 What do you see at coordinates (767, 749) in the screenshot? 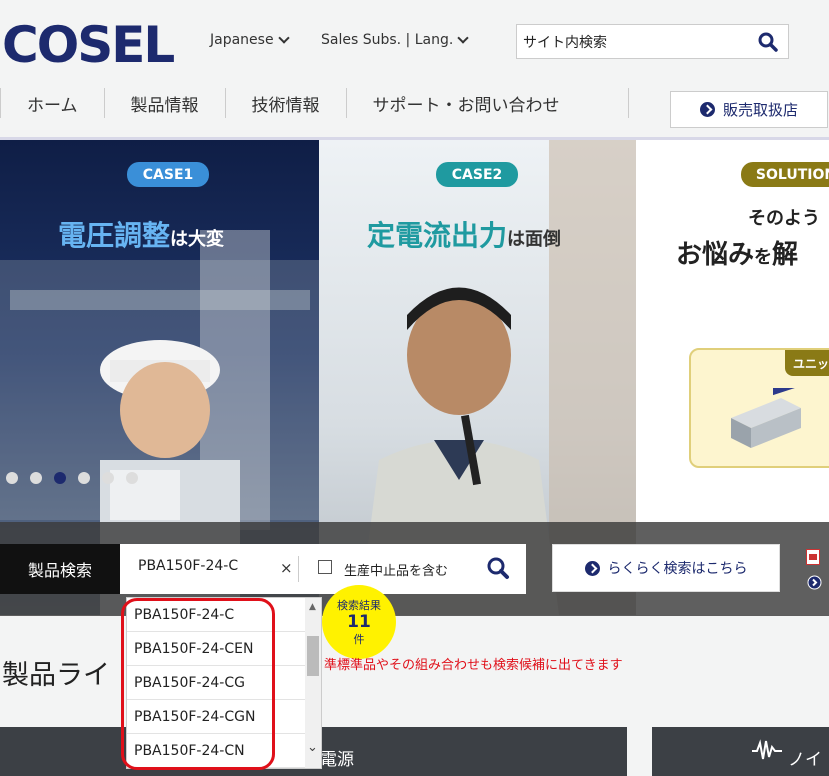
I see `waveform-icon` at bounding box center [767, 749].